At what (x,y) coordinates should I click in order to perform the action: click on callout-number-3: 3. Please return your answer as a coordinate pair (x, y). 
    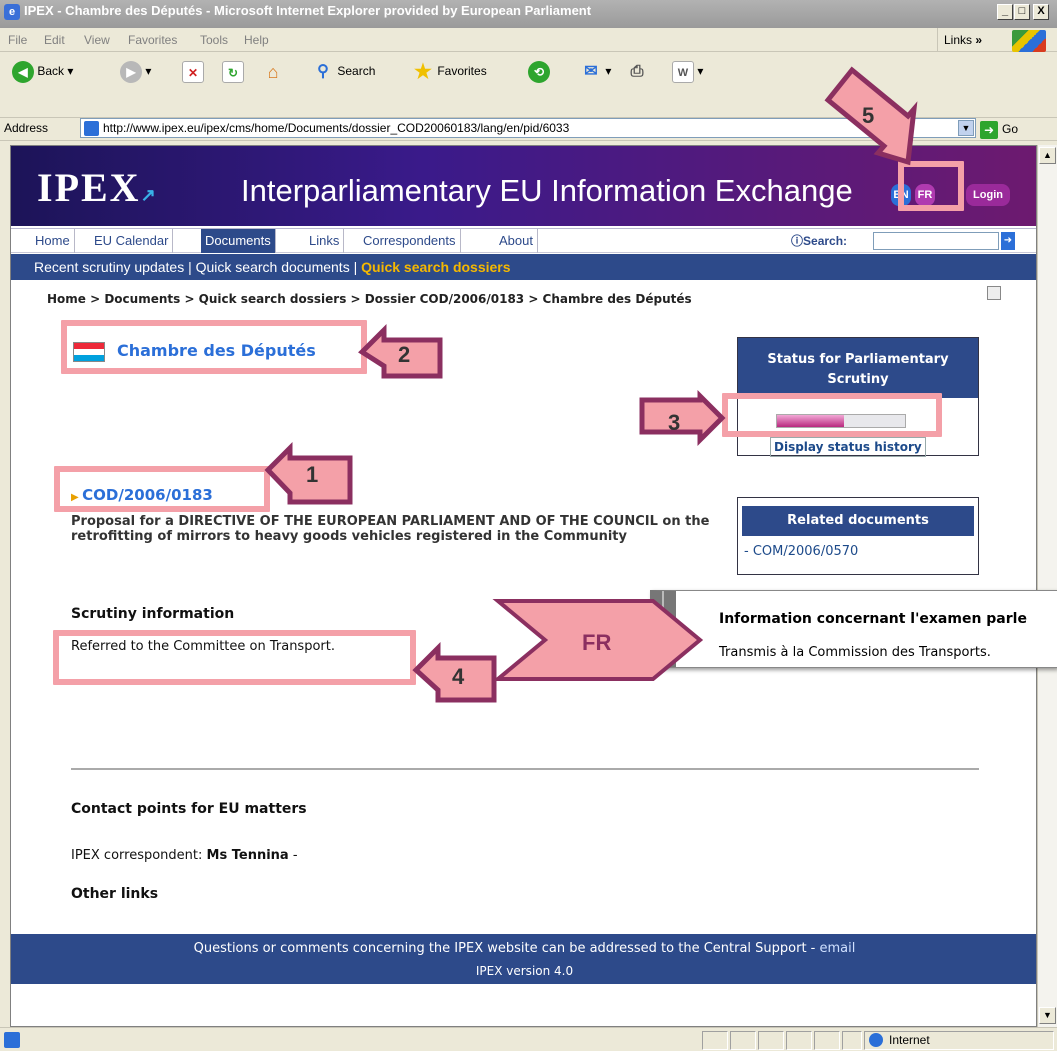
    Looking at the image, I should click on (674, 422).